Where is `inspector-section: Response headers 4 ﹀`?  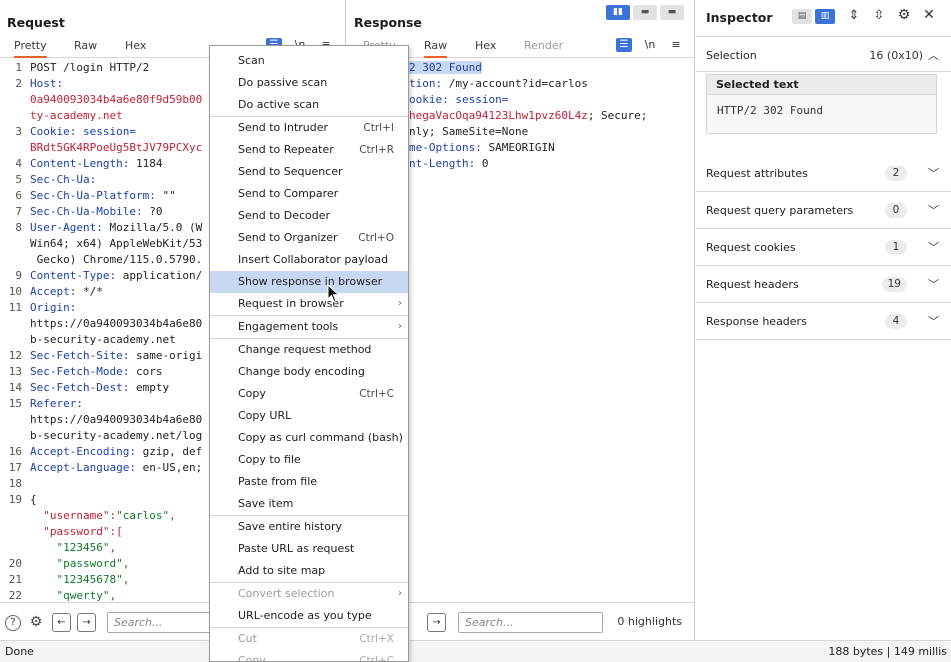 inspector-section: Response headers 4 ﹀ is located at coordinates (823, 321).